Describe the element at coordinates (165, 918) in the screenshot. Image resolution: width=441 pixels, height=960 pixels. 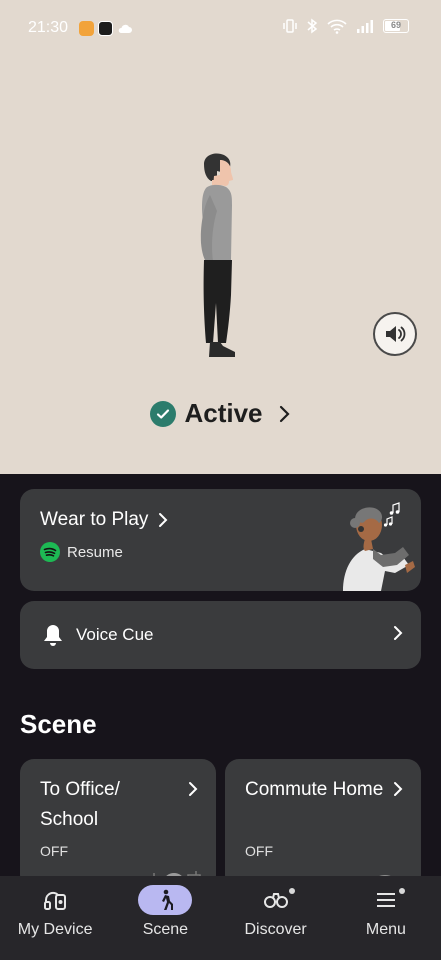
I see `nav-scene: Scene` at that location.